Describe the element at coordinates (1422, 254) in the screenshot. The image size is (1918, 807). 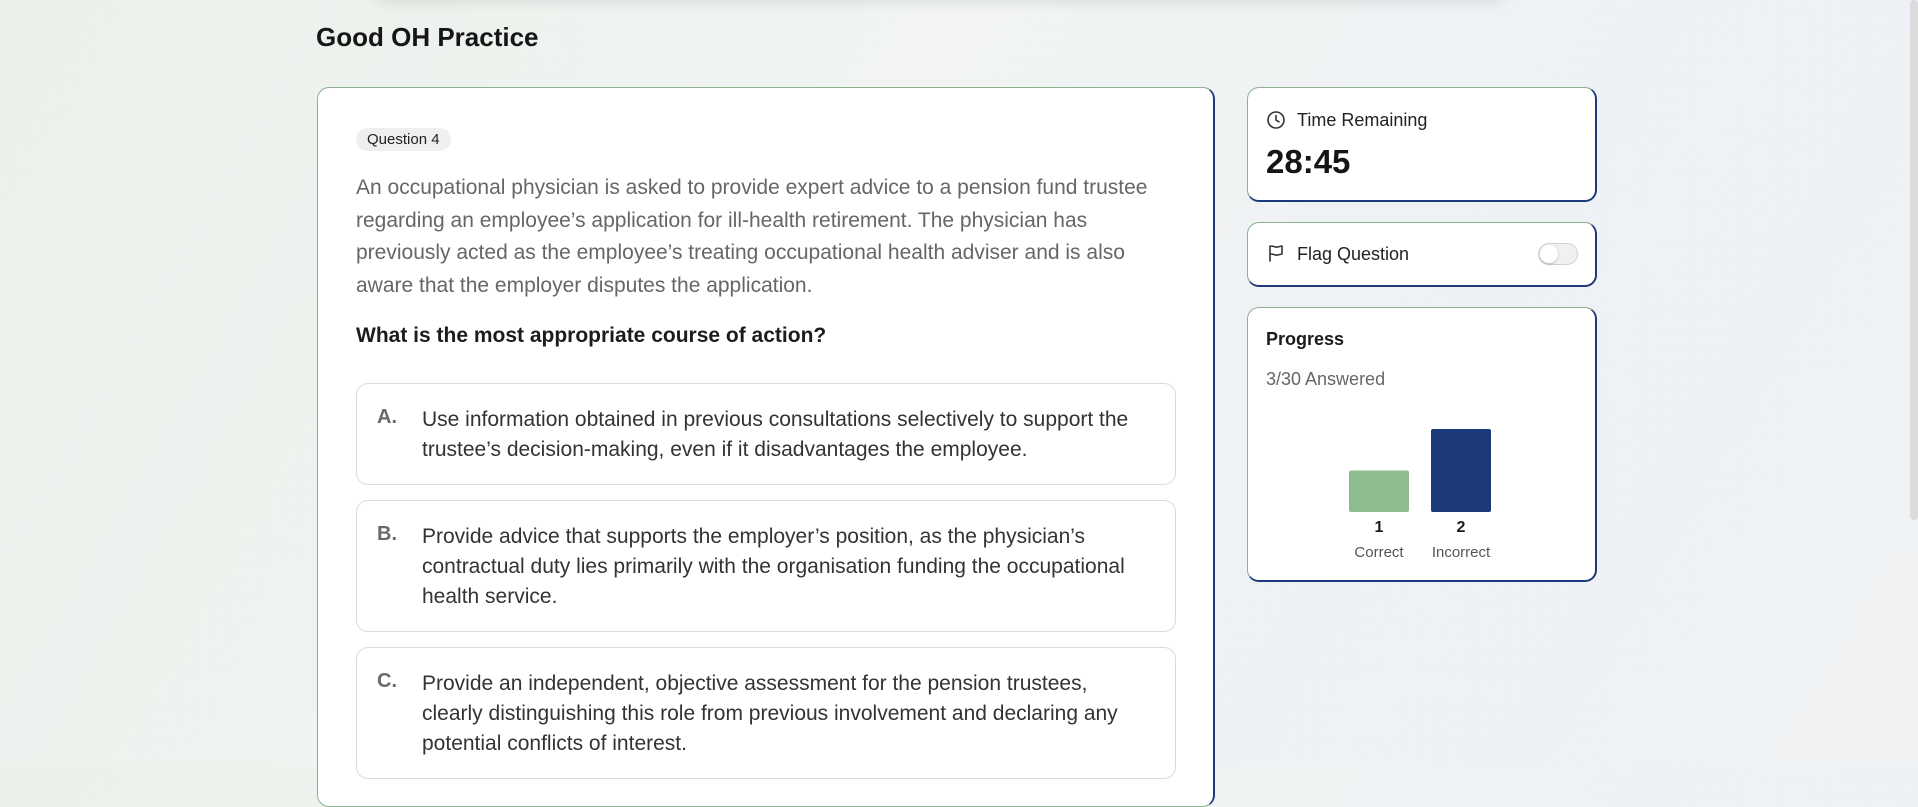
I see `flag-question-card: Flag Question` at that location.